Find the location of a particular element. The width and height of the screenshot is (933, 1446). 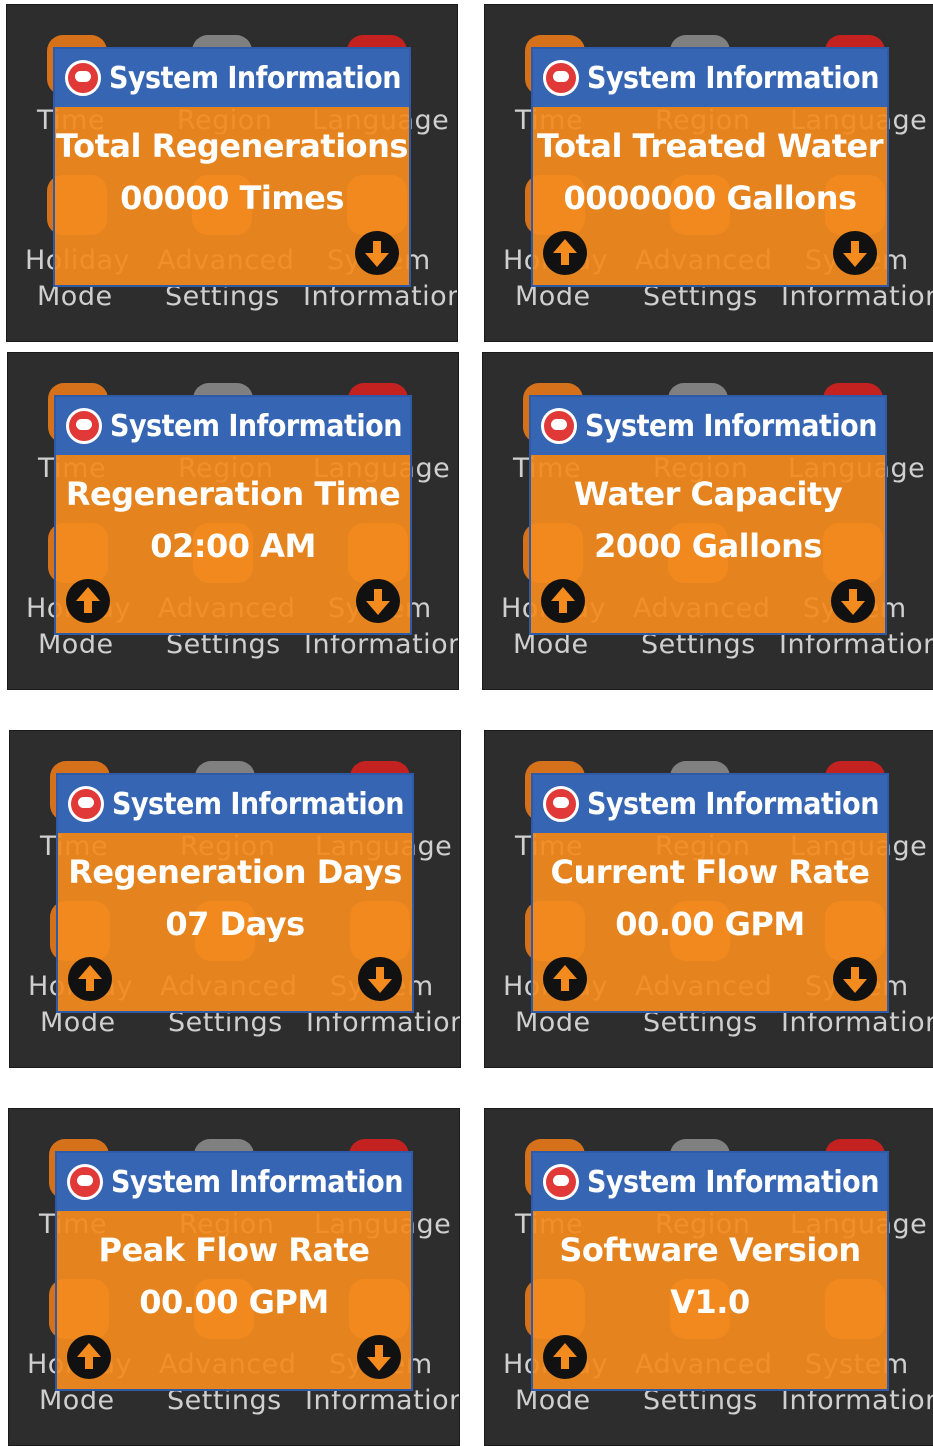

info-label: Regeneration Days is located at coordinates (235, 872).